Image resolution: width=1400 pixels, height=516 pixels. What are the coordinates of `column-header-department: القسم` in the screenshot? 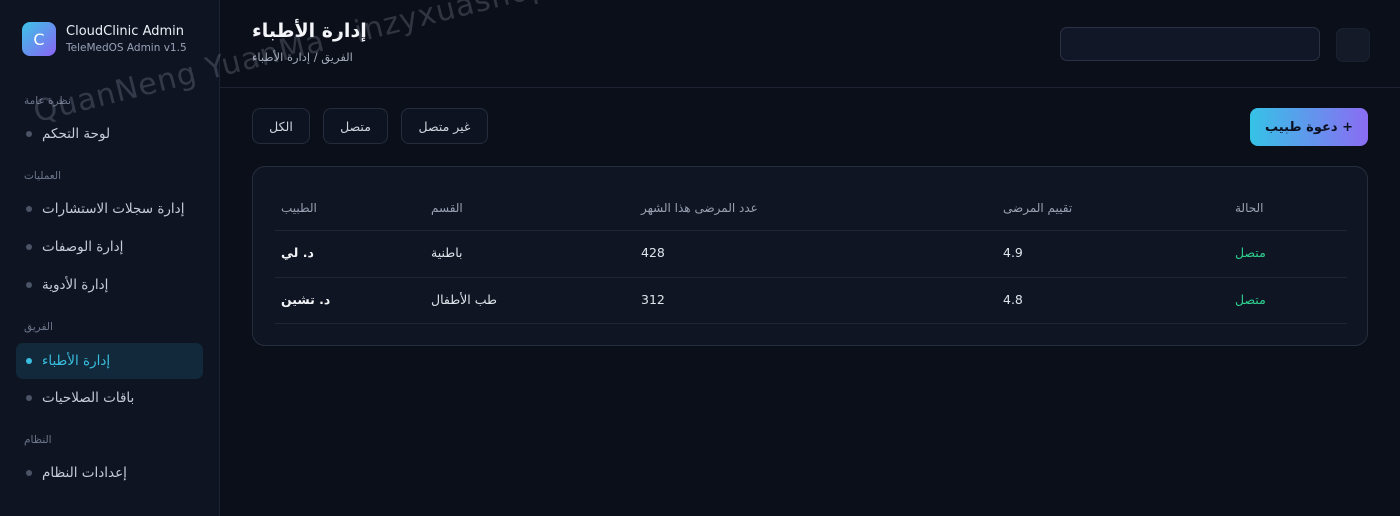 It's located at (447, 208).